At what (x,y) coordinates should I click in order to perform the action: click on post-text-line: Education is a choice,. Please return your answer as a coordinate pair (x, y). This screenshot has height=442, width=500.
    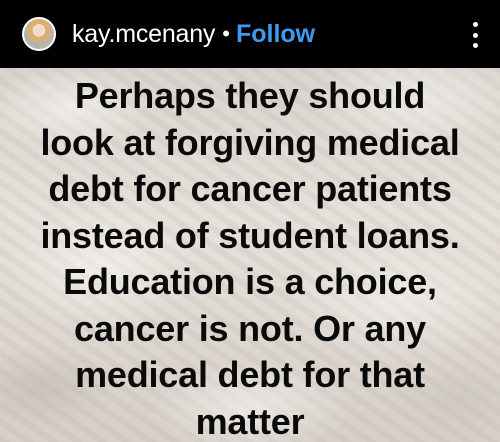
    Looking at the image, I should click on (250, 281).